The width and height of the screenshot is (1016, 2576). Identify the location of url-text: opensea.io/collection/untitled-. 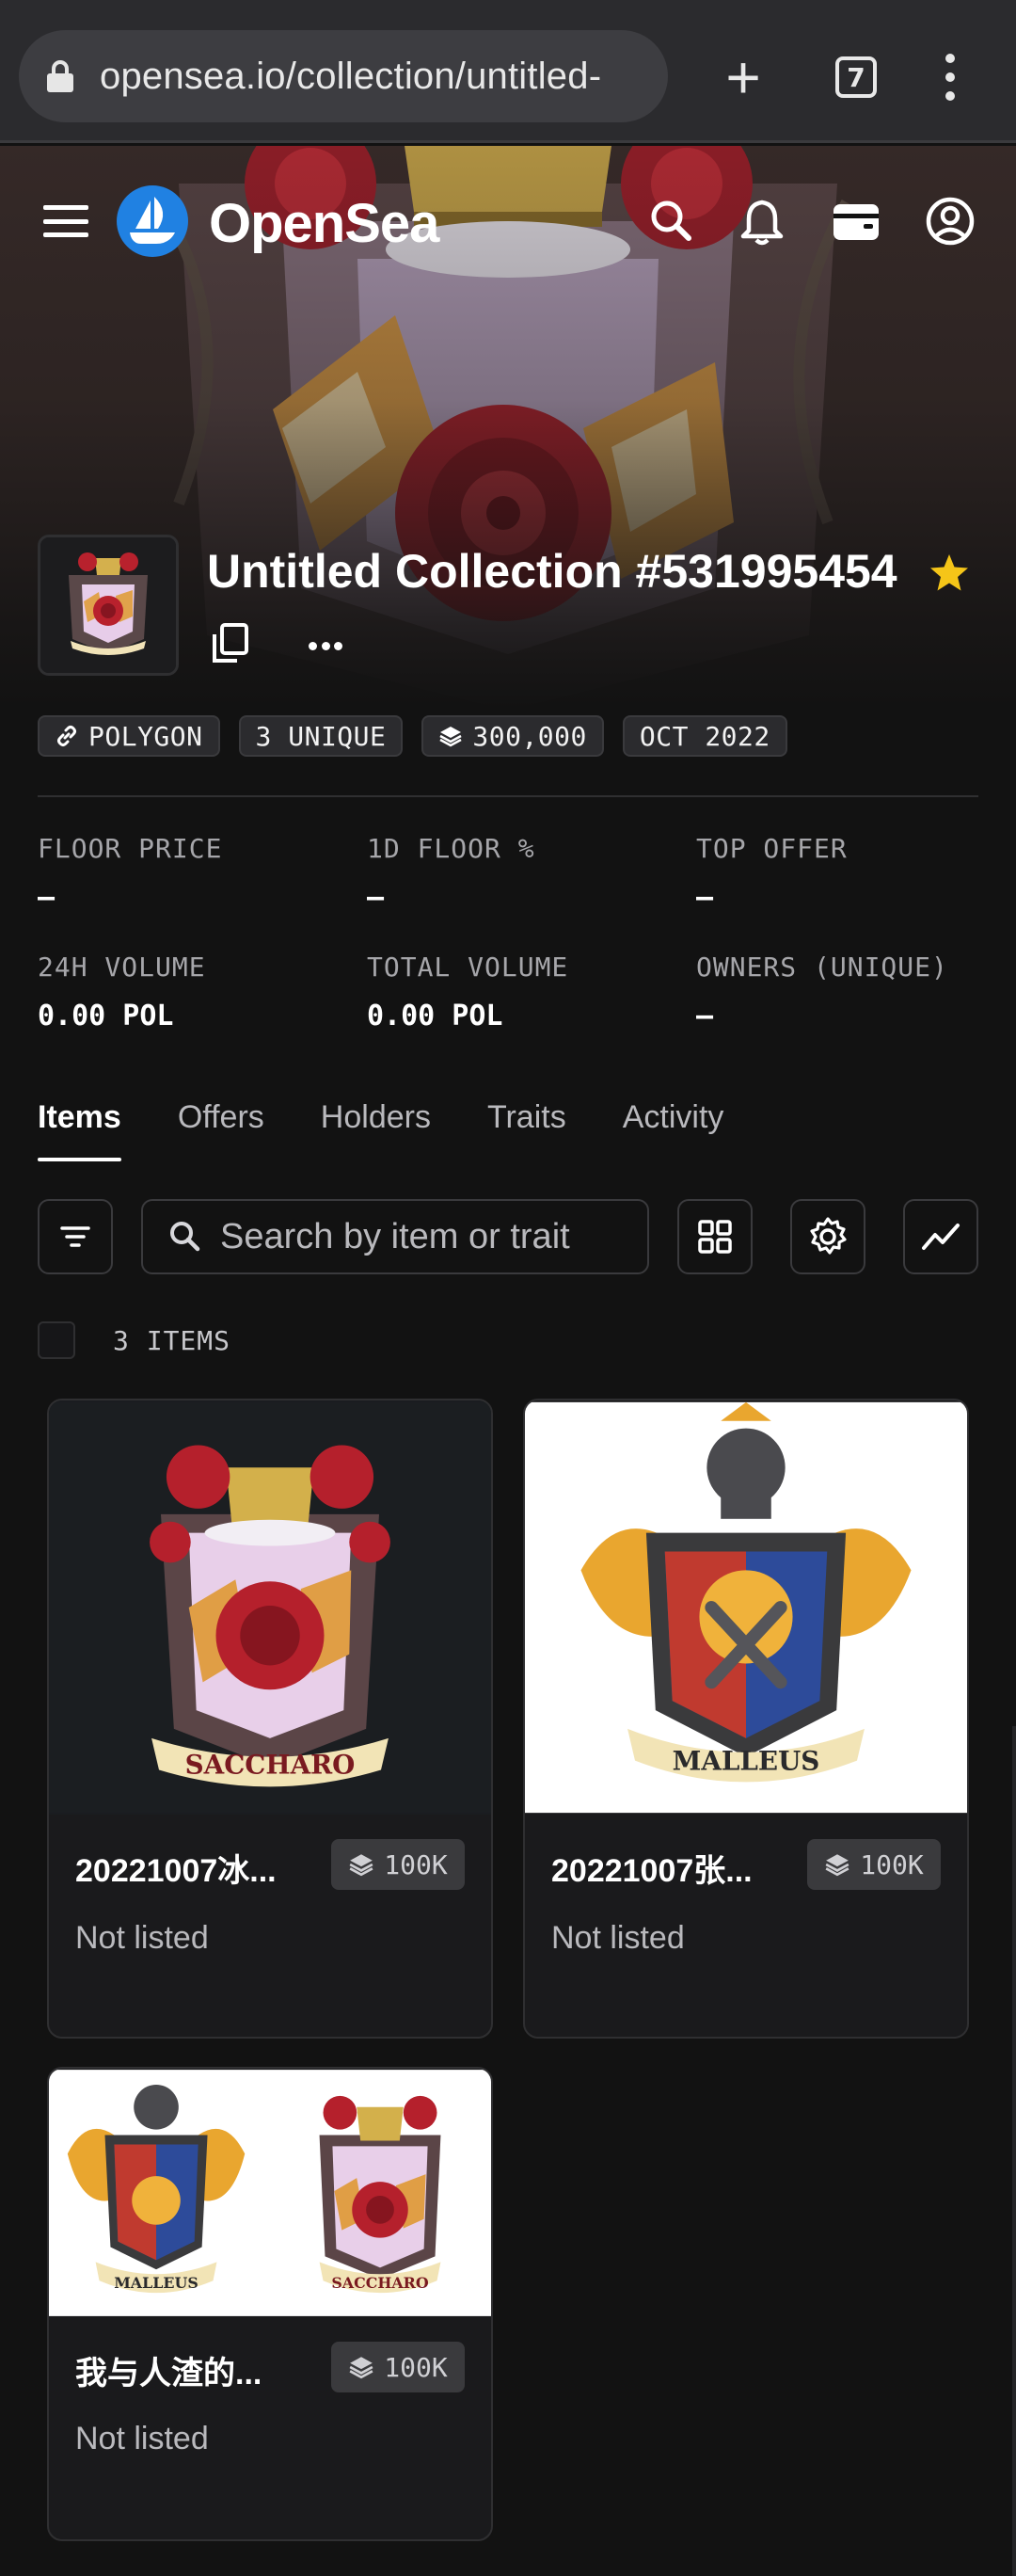
(351, 76).